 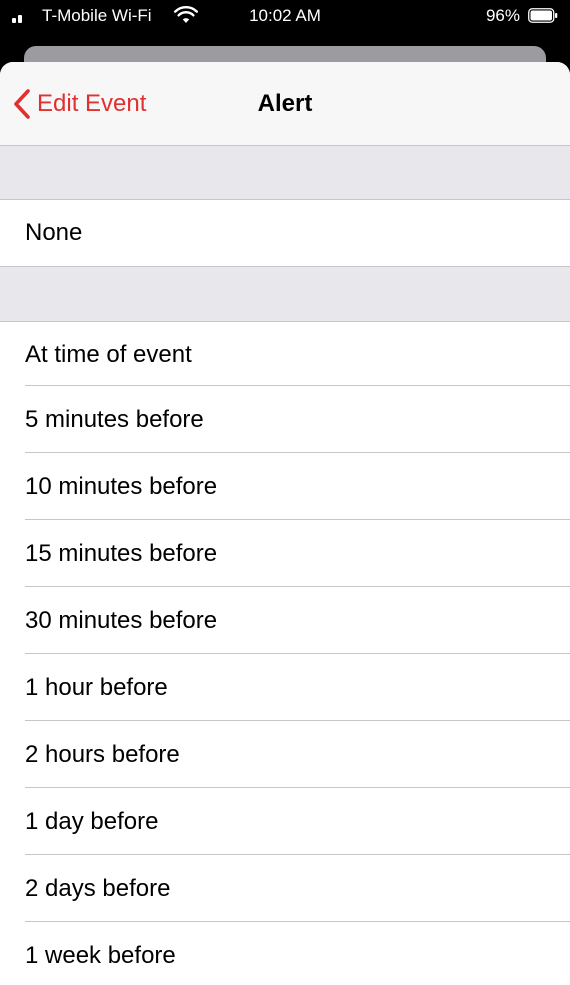 What do you see at coordinates (285, 233) in the screenshot?
I see `alert-option-none: None` at bounding box center [285, 233].